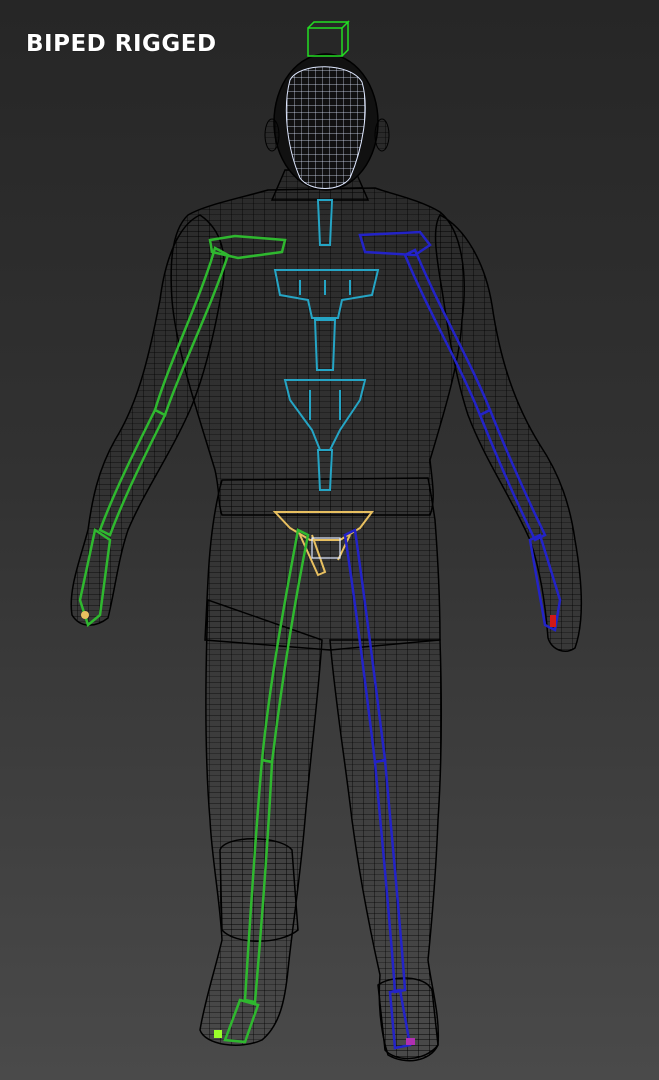 The width and height of the screenshot is (659, 1080). I want to click on leg-mesh-left, so click(261, 822).